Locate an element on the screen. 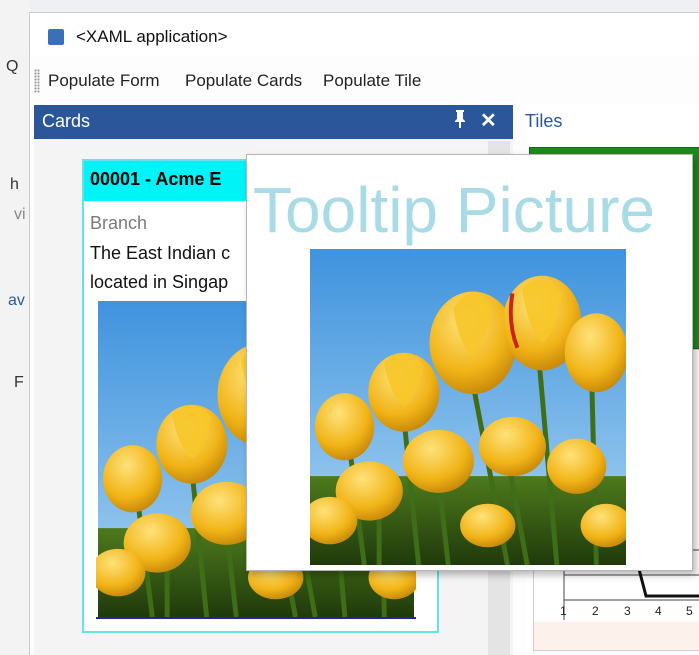 Image resolution: width=699 pixels, height=655 pixels. app-icon is located at coordinates (56, 37).